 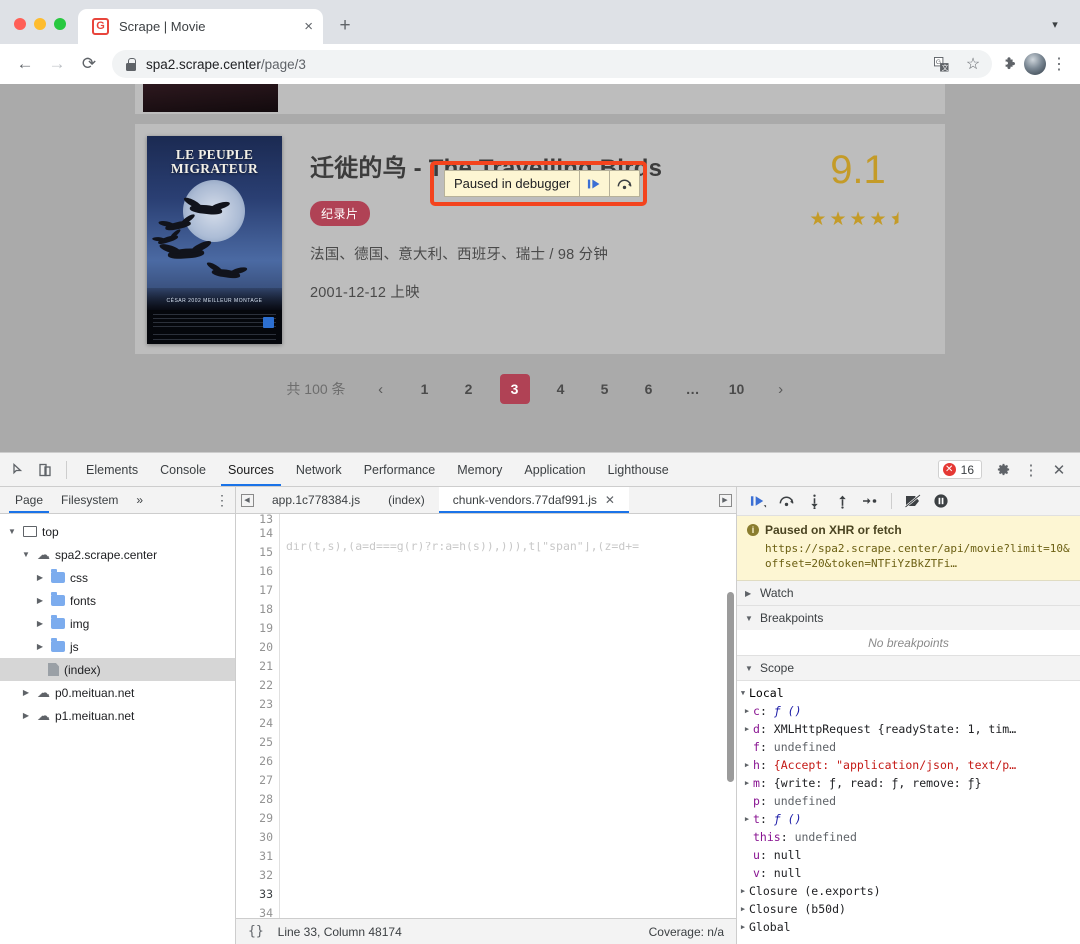 What do you see at coordinates (737, 389) in the screenshot?
I see `pagination-page-10: 10` at bounding box center [737, 389].